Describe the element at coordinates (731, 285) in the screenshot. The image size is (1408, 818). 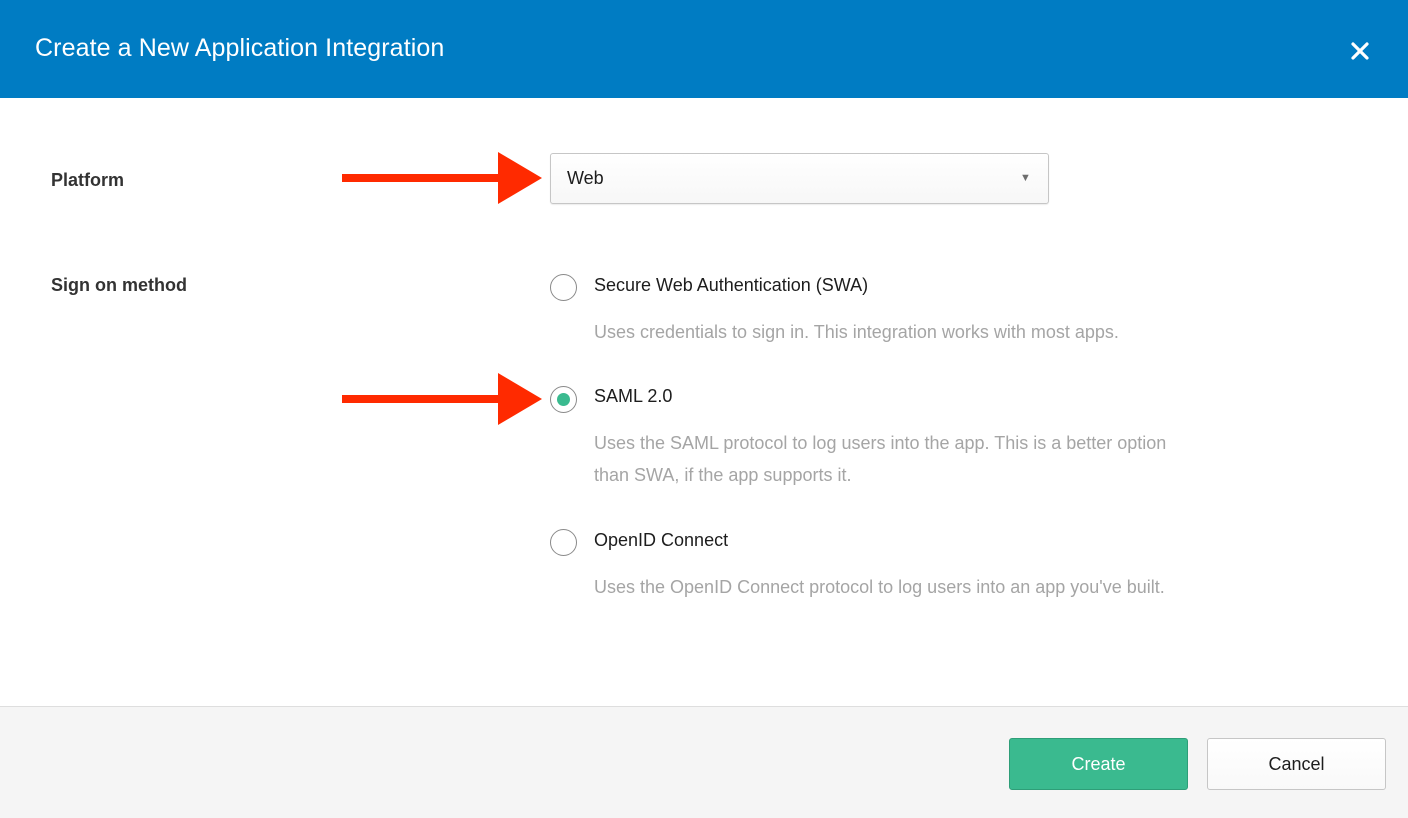
I see `option-label-swa: Secure Web Authentication (SWA)` at that location.